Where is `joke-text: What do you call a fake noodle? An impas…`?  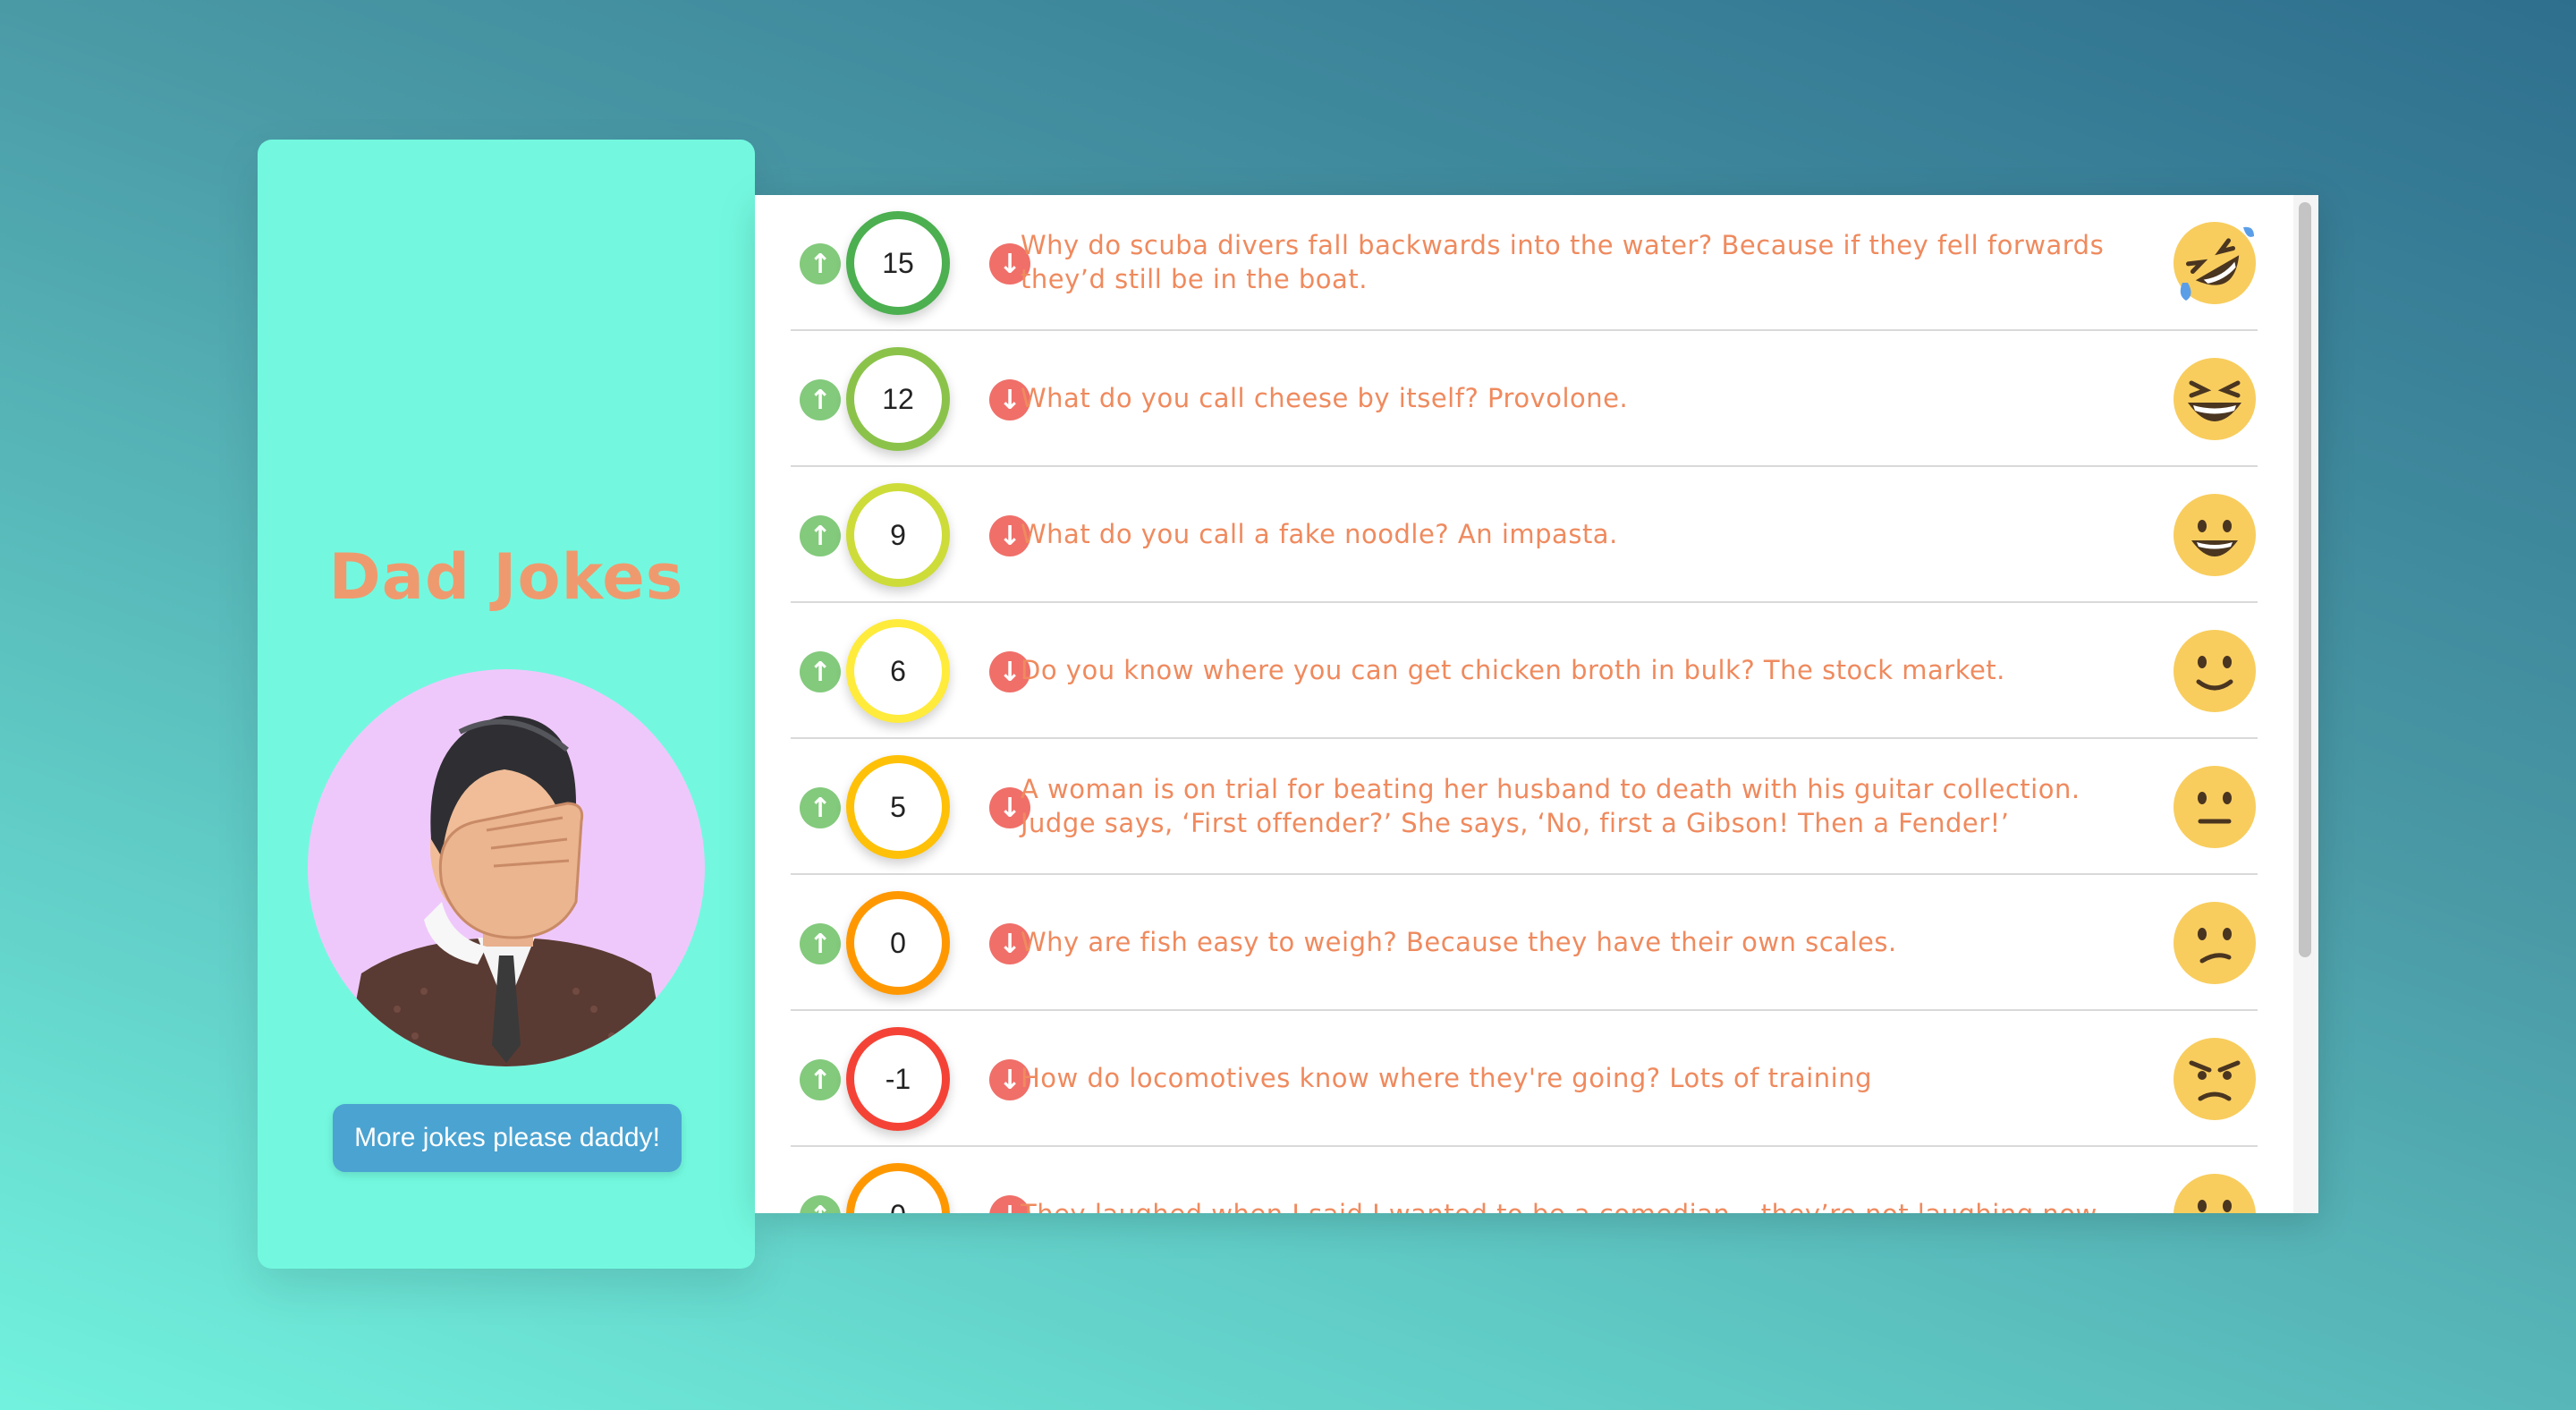
joke-text: What do you call a fake noodle? An impas… is located at coordinates (1319, 534).